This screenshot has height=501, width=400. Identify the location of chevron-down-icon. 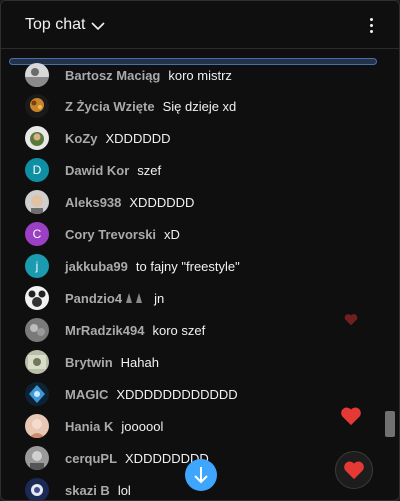
(98, 25).